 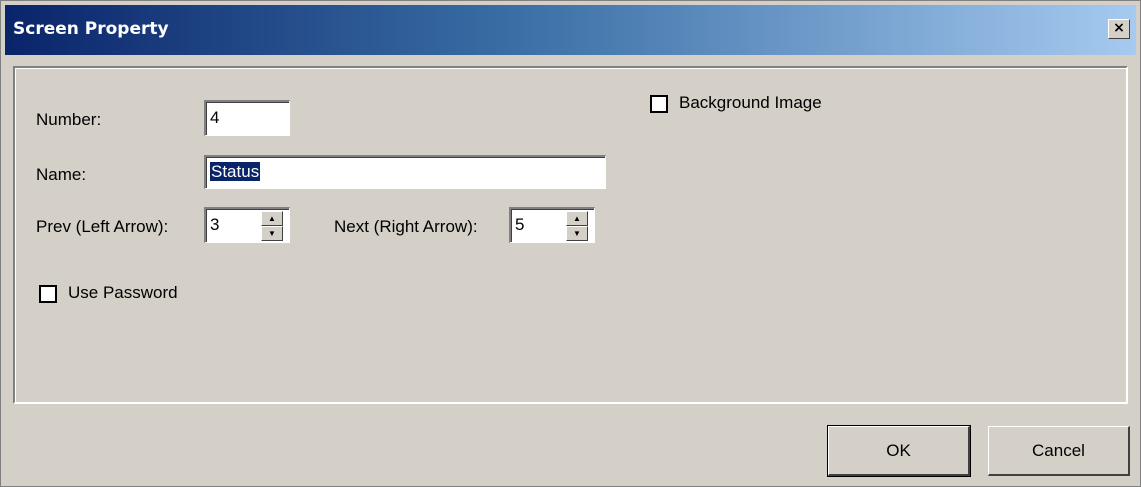 I want to click on window-title: Screen Property, so click(x=91, y=29).